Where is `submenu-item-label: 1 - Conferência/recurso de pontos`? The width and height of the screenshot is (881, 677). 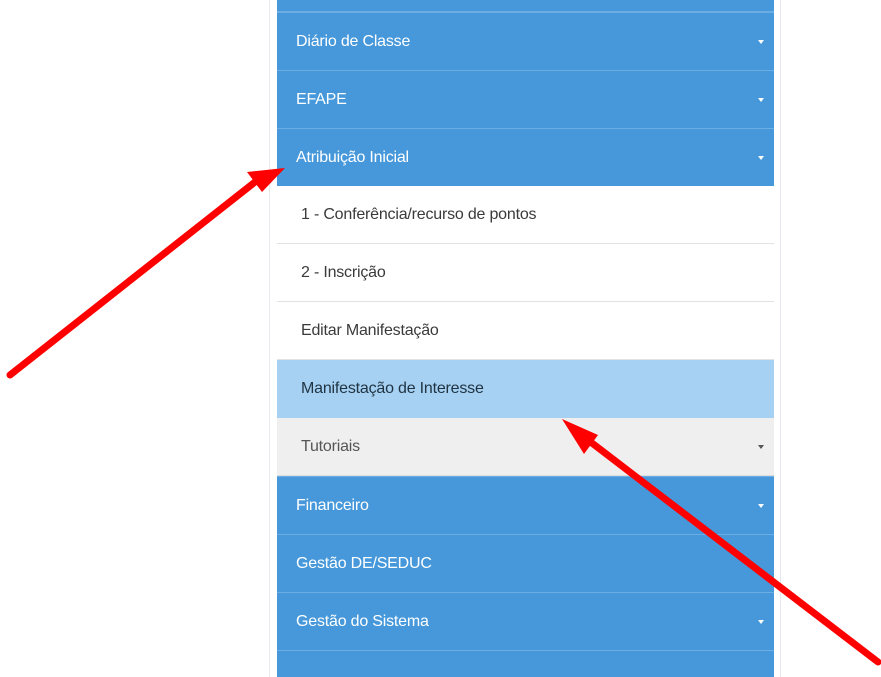
submenu-item-label: 1 - Conferência/recurso de pontos is located at coordinates (419, 214).